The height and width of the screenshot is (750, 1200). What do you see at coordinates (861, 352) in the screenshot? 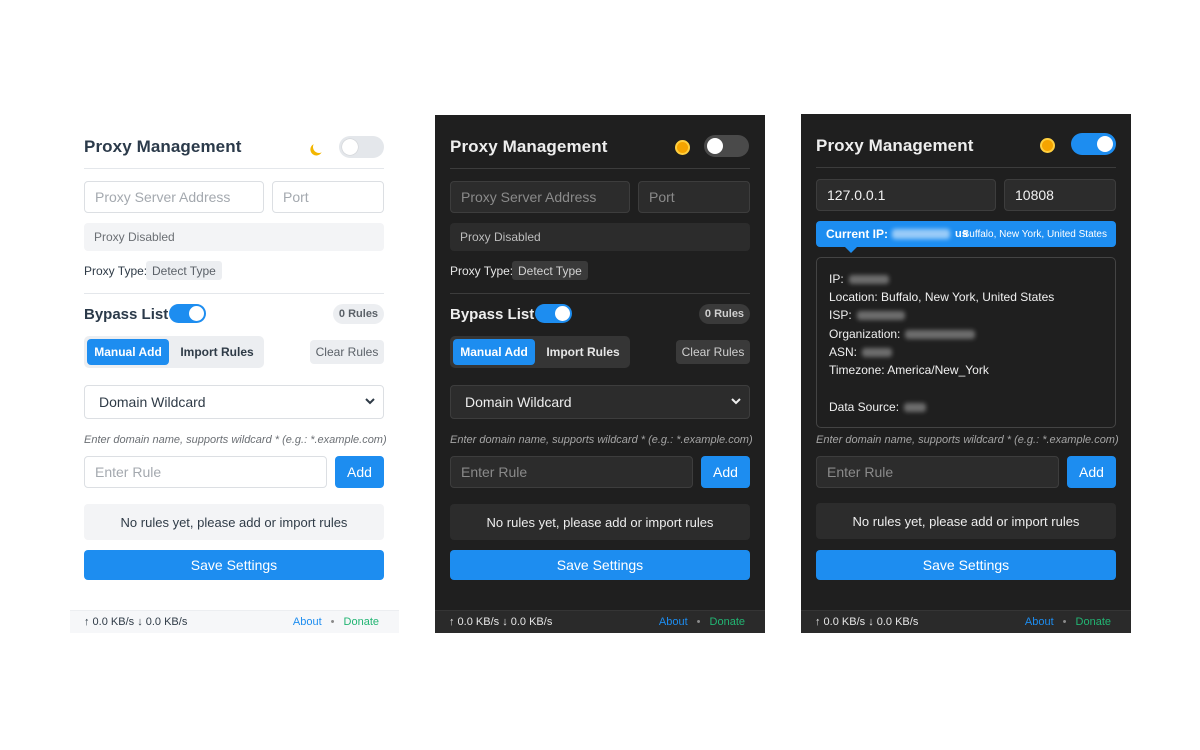
I see `info-asn: ASN:` at bounding box center [861, 352].